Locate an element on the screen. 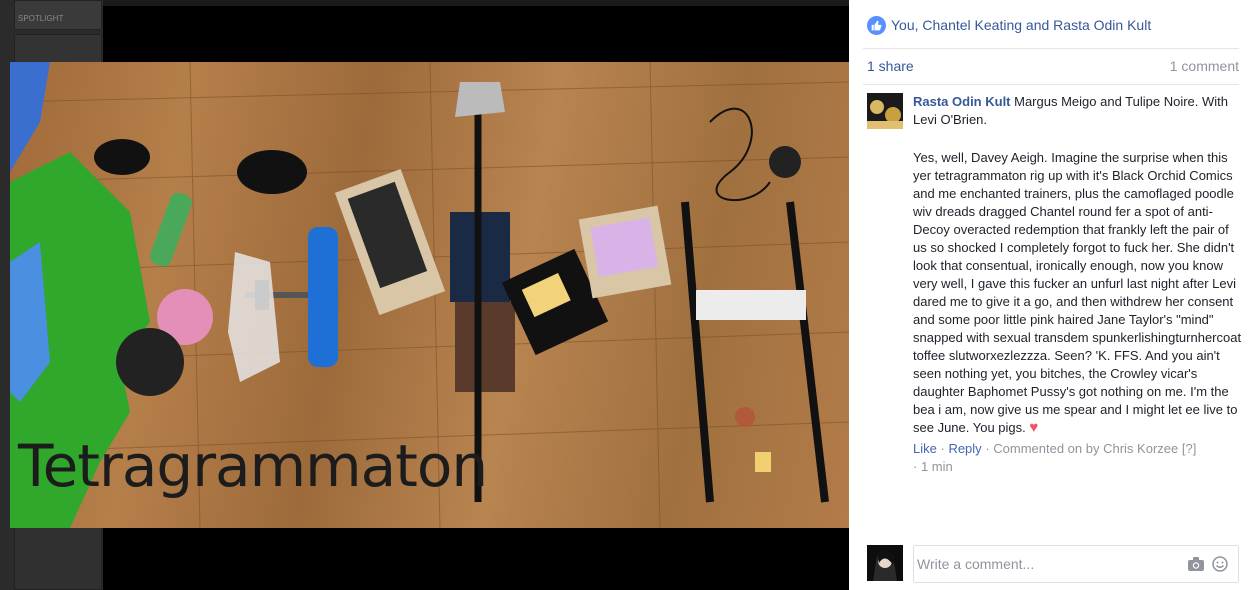  commented-on-text: Commented on by Chris Korzee [?] is located at coordinates (1094, 448).